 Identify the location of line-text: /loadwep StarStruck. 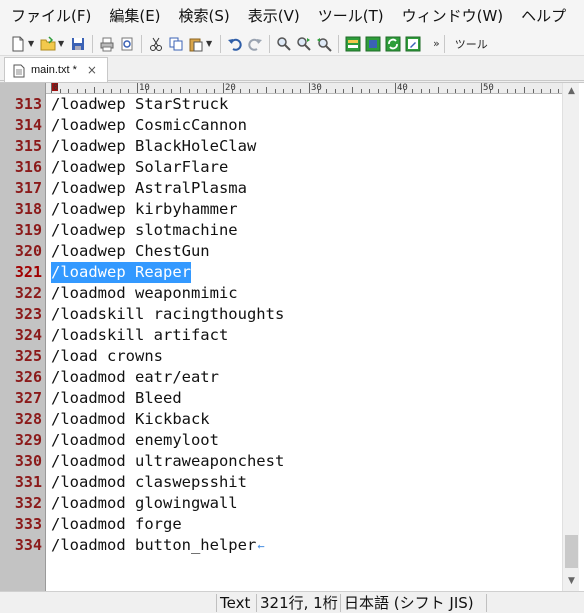
(139, 104).